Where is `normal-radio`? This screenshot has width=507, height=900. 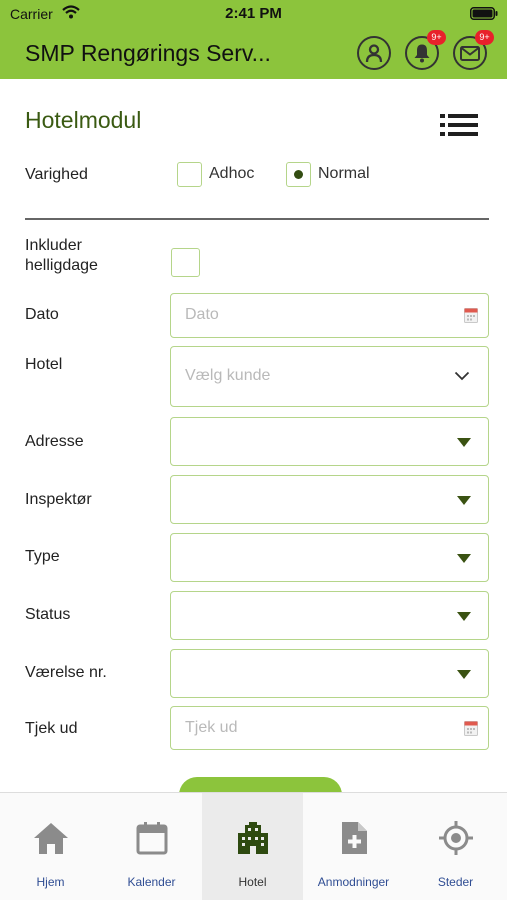 normal-radio is located at coordinates (298, 174).